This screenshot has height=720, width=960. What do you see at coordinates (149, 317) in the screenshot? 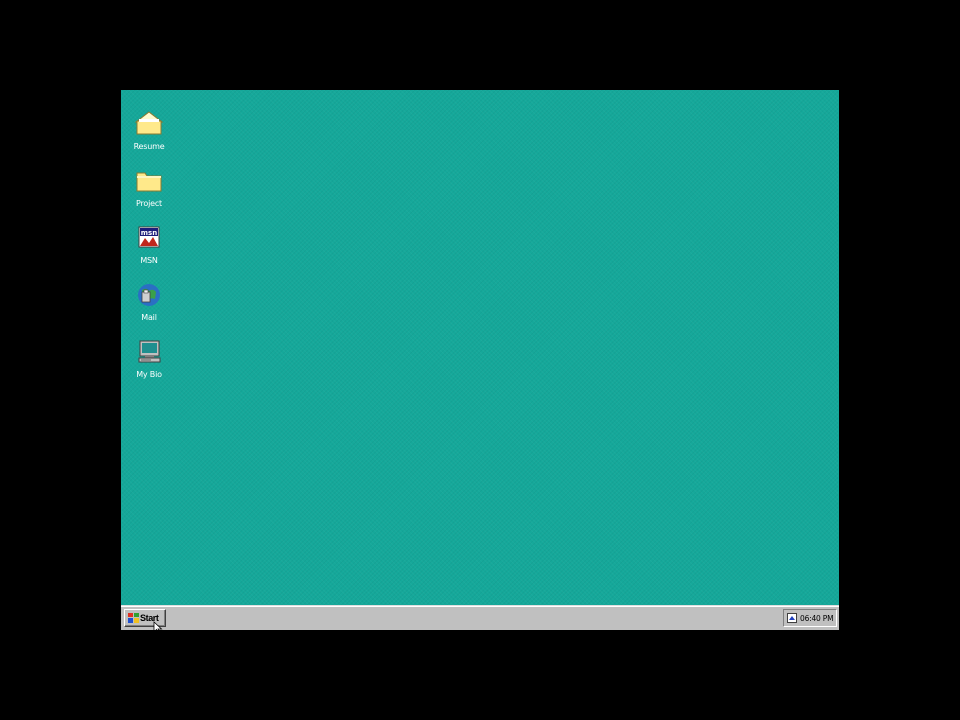
I see `desktop-icon-label: Mail` at bounding box center [149, 317].